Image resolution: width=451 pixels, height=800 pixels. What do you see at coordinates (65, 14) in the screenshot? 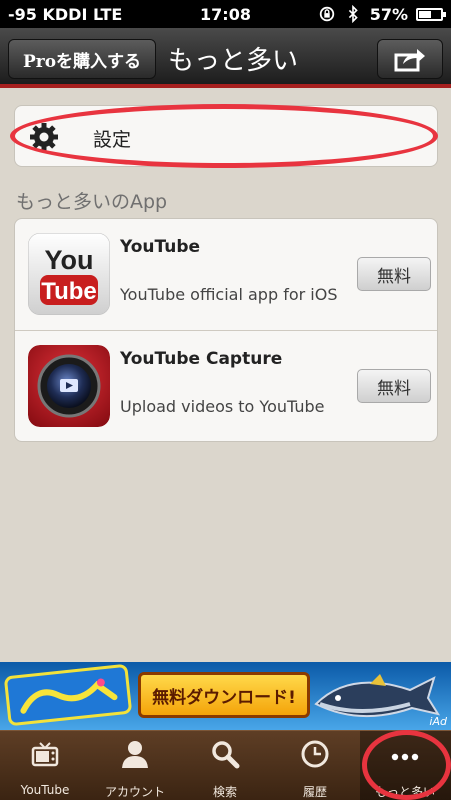
I see `carrier-label: -95 KDDI LTE` at bounding box center [65, 14].